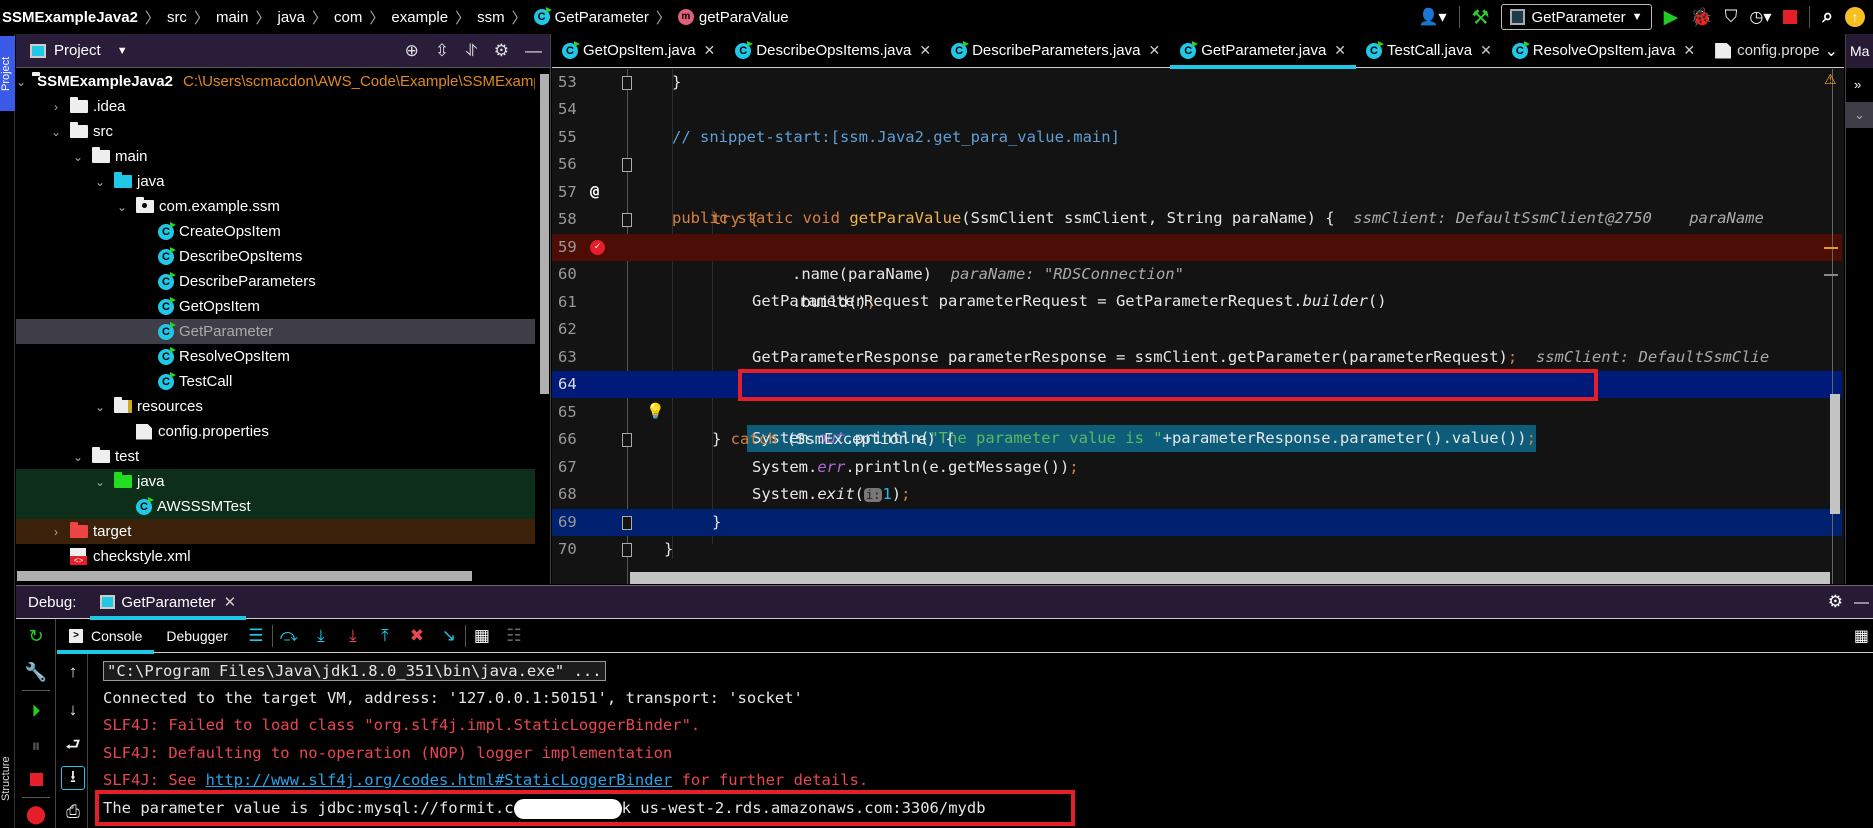 Image resolution: width=1873 pixels, height=828 pixels. What do you see at coordinates (1671, 17) in the screenshot?
I see `run-icon: ▶` at bounding box center [1671, 17].